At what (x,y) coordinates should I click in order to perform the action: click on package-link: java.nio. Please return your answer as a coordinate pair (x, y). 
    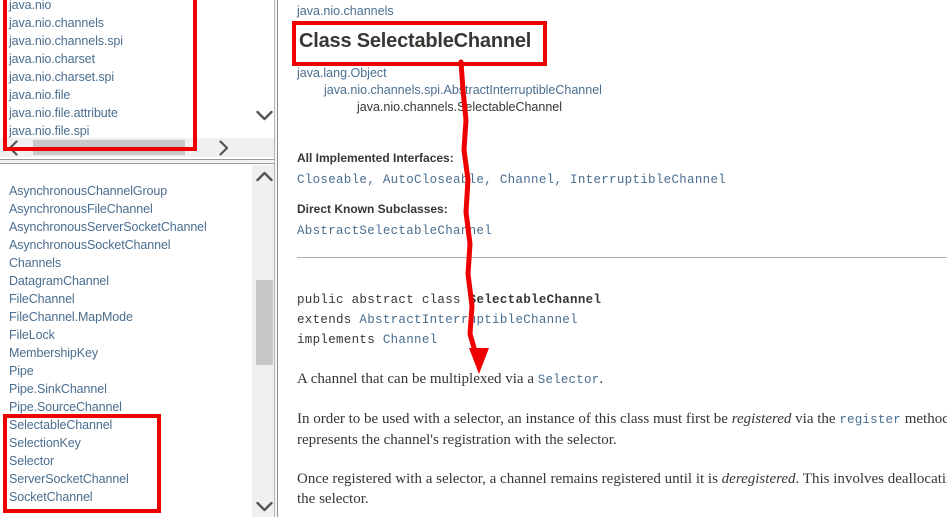
    Looking at the image, I should click on (126, 7).